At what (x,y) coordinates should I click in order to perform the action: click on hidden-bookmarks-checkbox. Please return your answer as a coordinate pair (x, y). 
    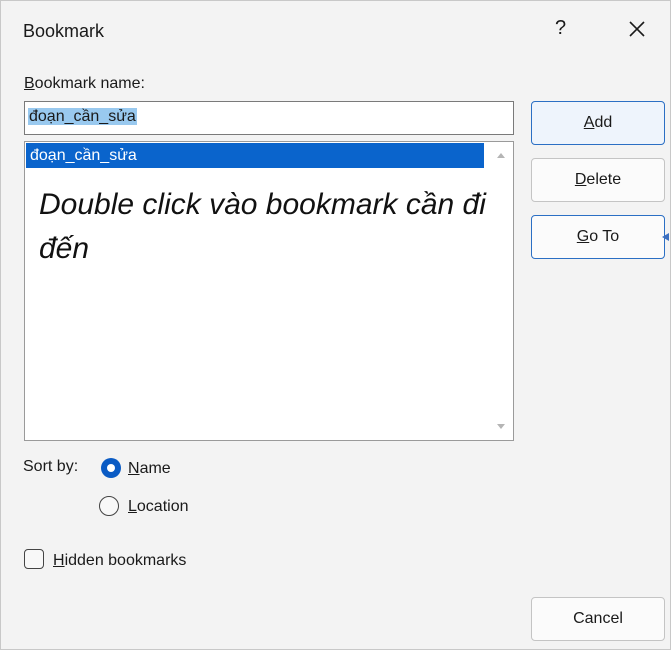
    Looking at the image, I should click on (34, 559).